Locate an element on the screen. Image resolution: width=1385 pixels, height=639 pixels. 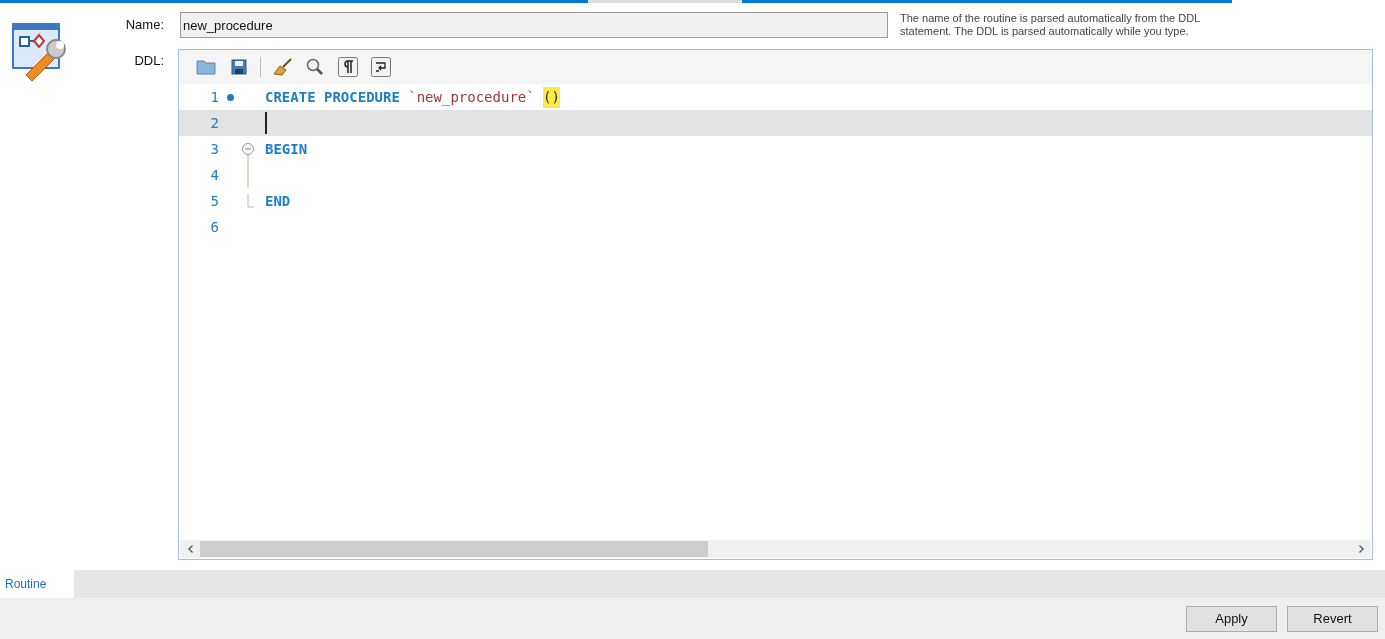
pilcrow-icon is located at coordinates (348, 67).